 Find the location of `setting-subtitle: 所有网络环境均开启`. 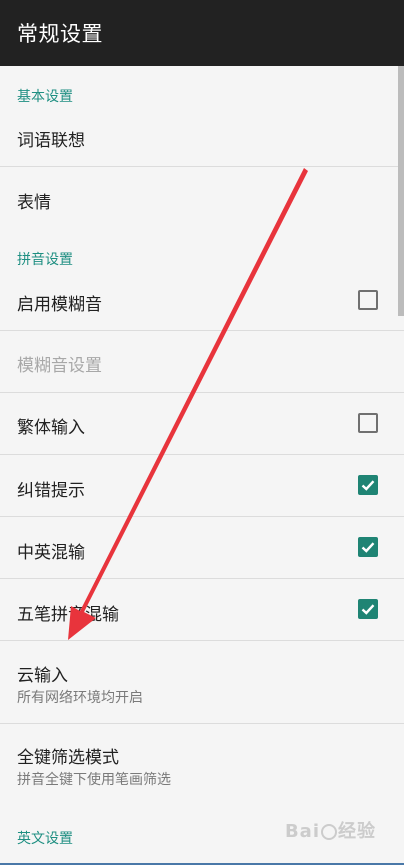

setting-subtitle: 所有网络环境均开启 is located at coordinates (80, 698).